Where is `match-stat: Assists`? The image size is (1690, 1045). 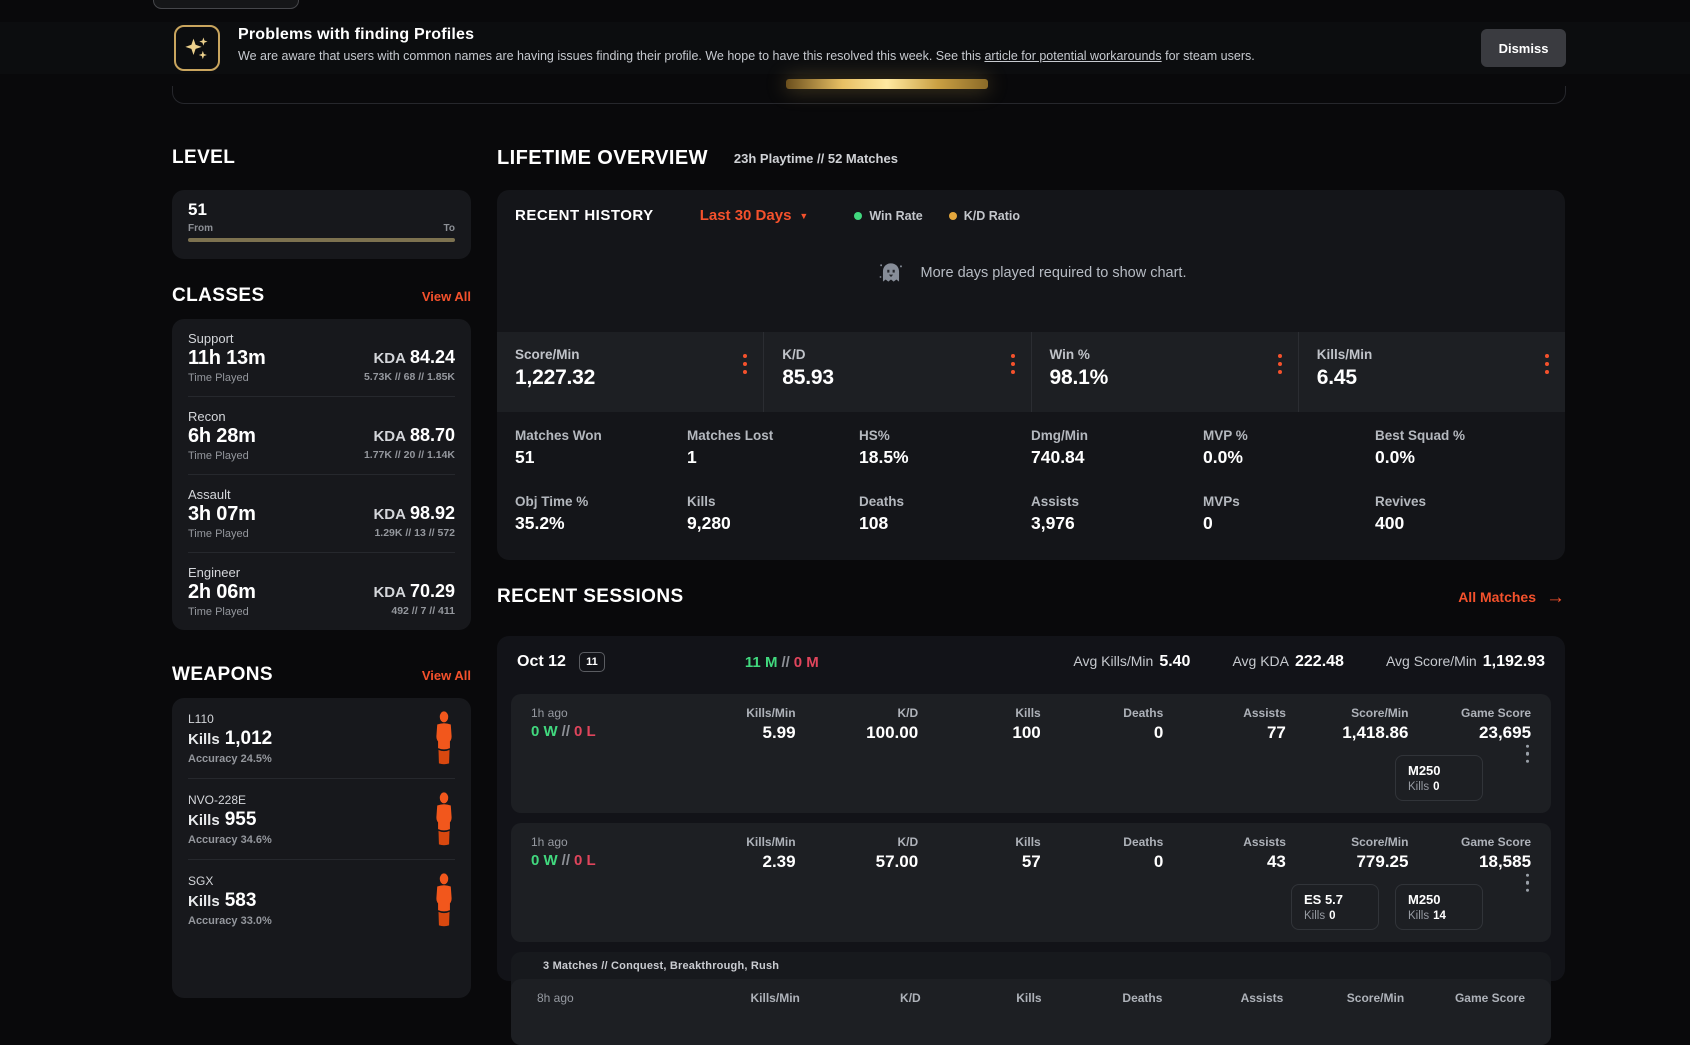
match-stat: Assists is located at coordinates (1262, 998).